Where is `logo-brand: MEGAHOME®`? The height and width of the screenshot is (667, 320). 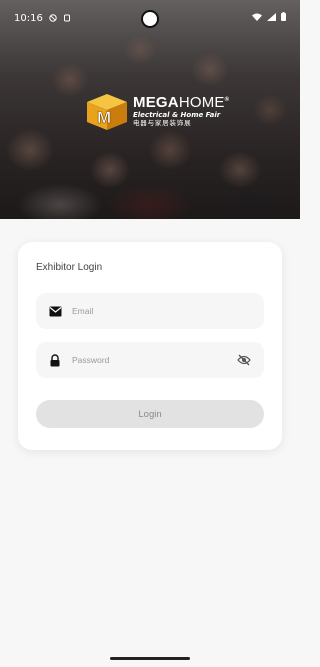 logo-brand: MEGAHOME® is located at coordinates (181, 102).